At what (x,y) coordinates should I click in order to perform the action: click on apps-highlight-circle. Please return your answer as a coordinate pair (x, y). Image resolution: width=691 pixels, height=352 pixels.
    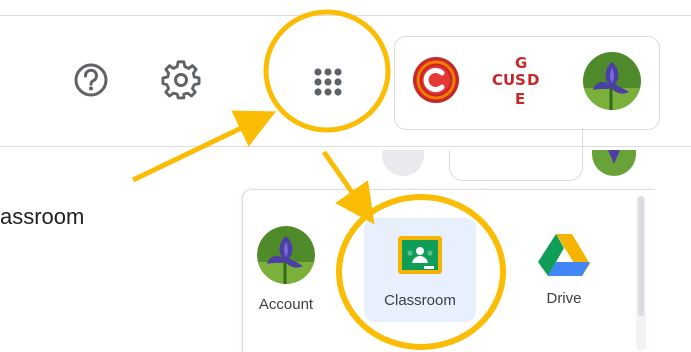
    Looking at the image, I should click on (327, 71).